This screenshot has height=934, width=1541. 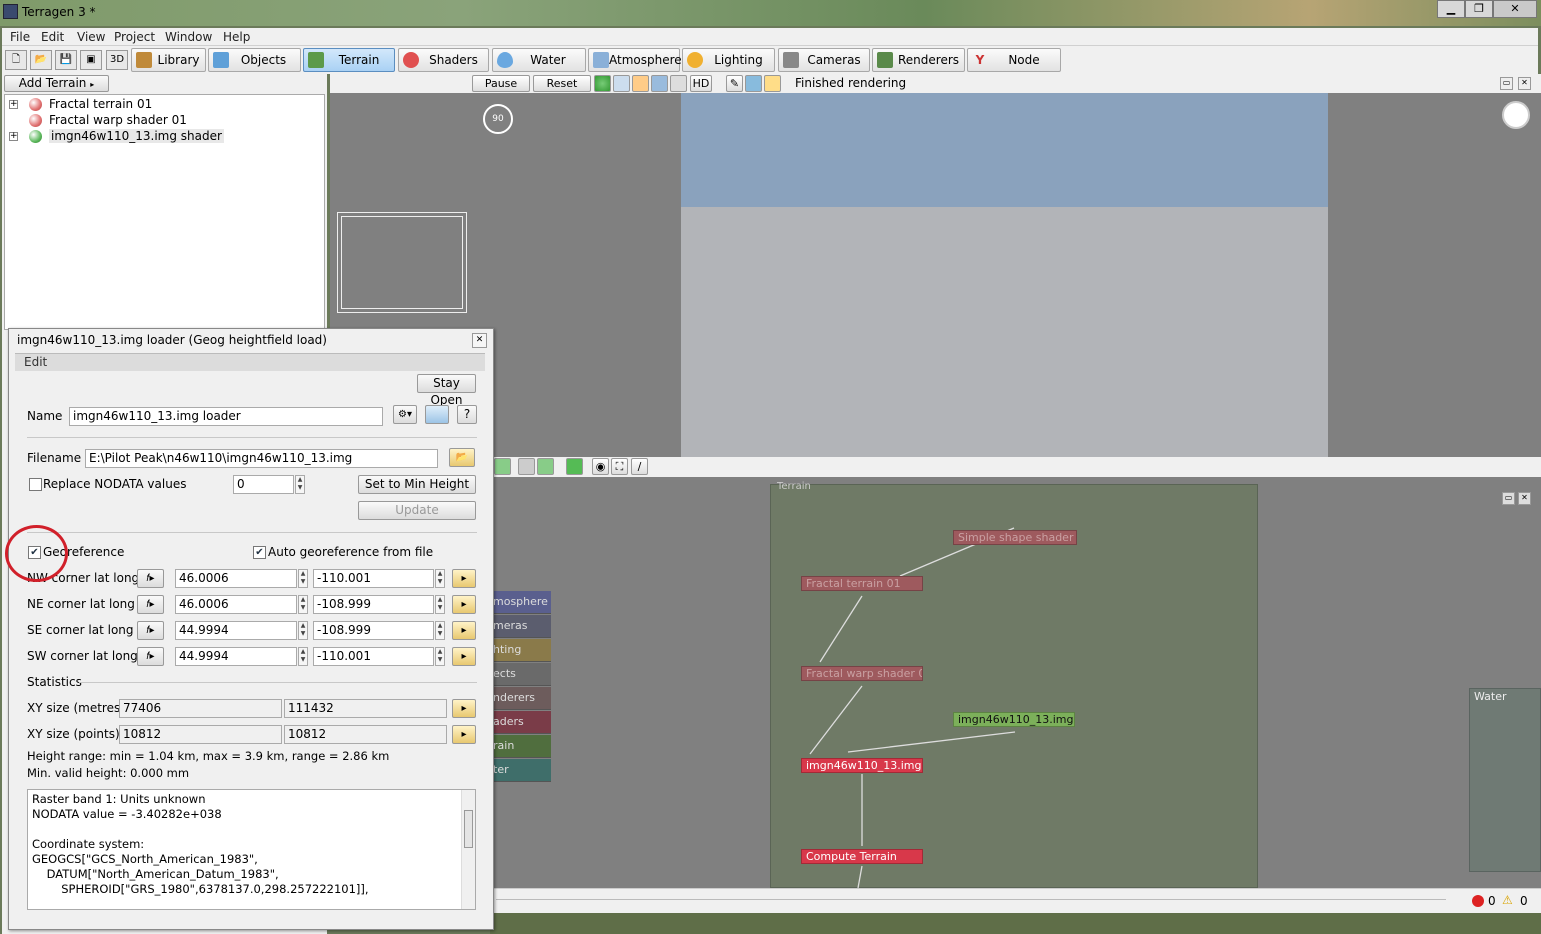 What do you see at coordinates (728, 60) in the screenshot?
I see `tab-lighting: Lighting` at bounding box center [728, 60].